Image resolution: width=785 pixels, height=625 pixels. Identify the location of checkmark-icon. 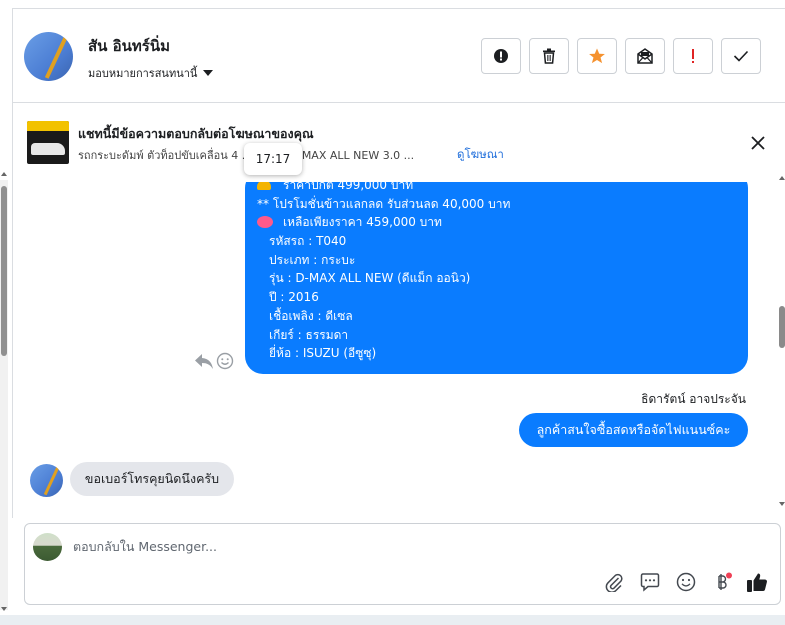
(741, 56).